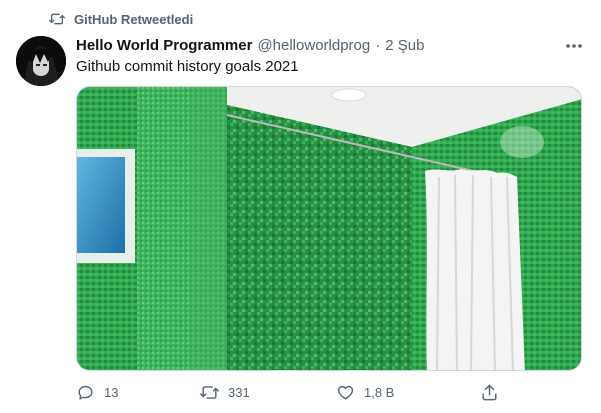 The height and width of the screenshot is (413, 601). I want to click on author-handle: @helloworldprog, so click(313, 45).